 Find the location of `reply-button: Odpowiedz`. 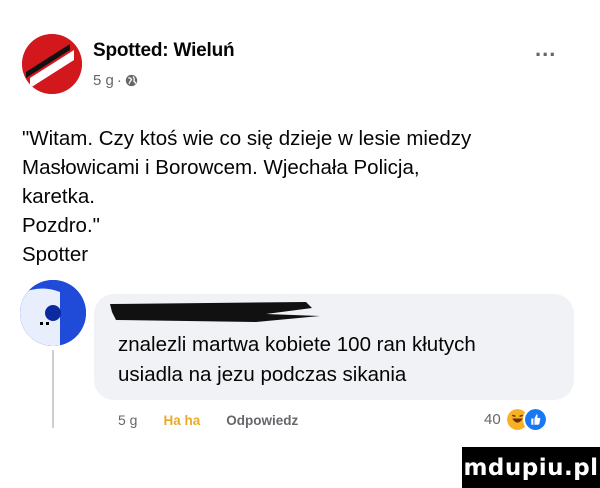

reply-button: Odpowiedz is located at coordinates (262, 420).